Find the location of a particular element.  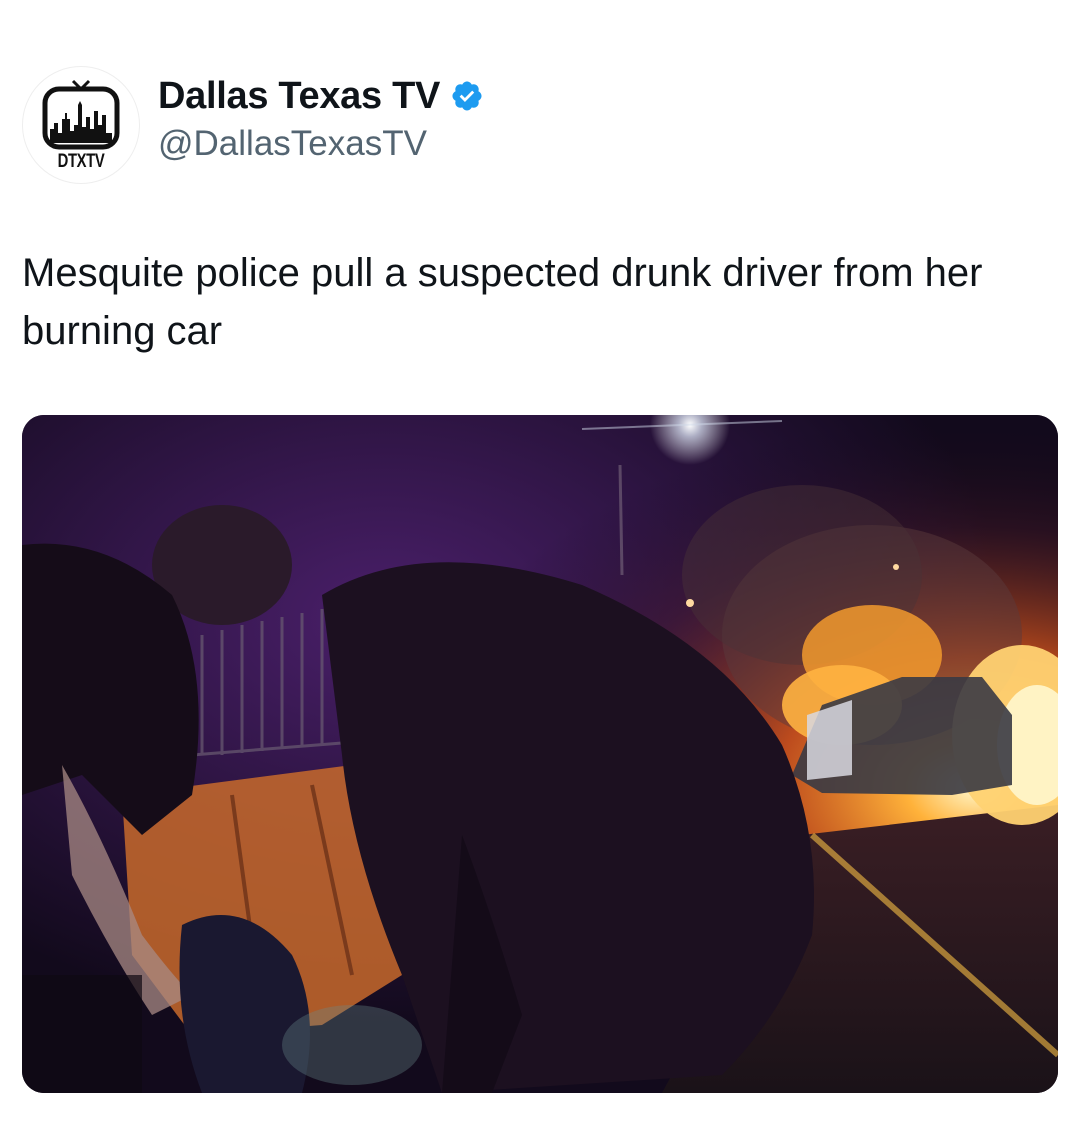

display-name-row: Dallas Texas TV is located at coordinates (321, 96).